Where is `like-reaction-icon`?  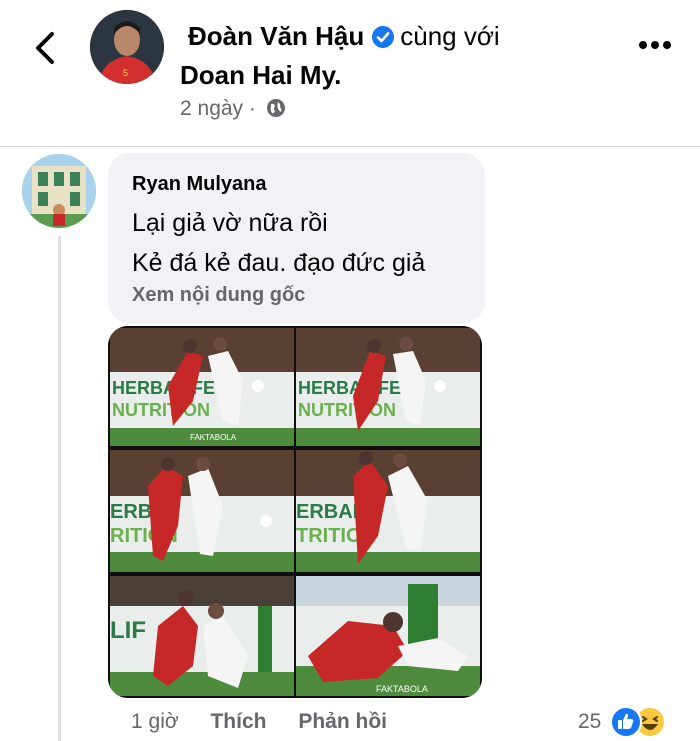 like-reaction-icon is located at coordinates (625, 722).